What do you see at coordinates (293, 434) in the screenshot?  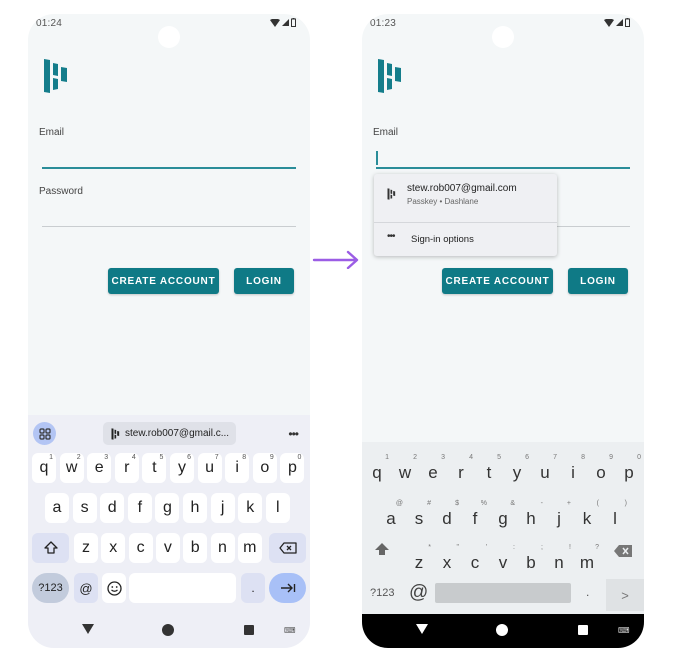 I see `more-options-button: •••` at bounding box center [293, 434].